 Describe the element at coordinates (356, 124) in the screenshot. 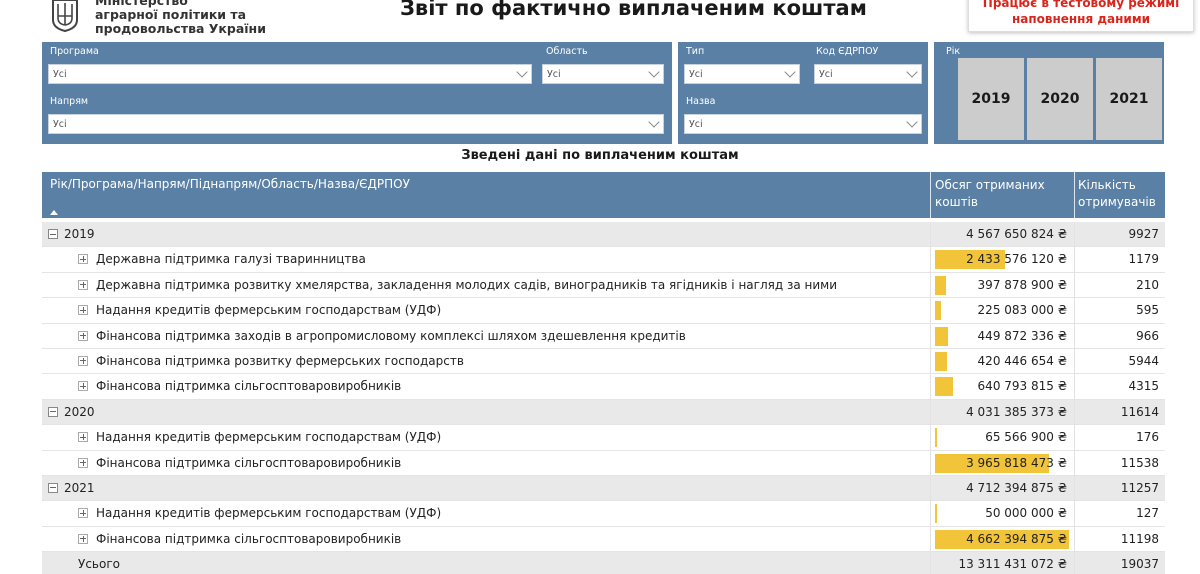

I see `direction-filter-dropdown: Усі` at that location.